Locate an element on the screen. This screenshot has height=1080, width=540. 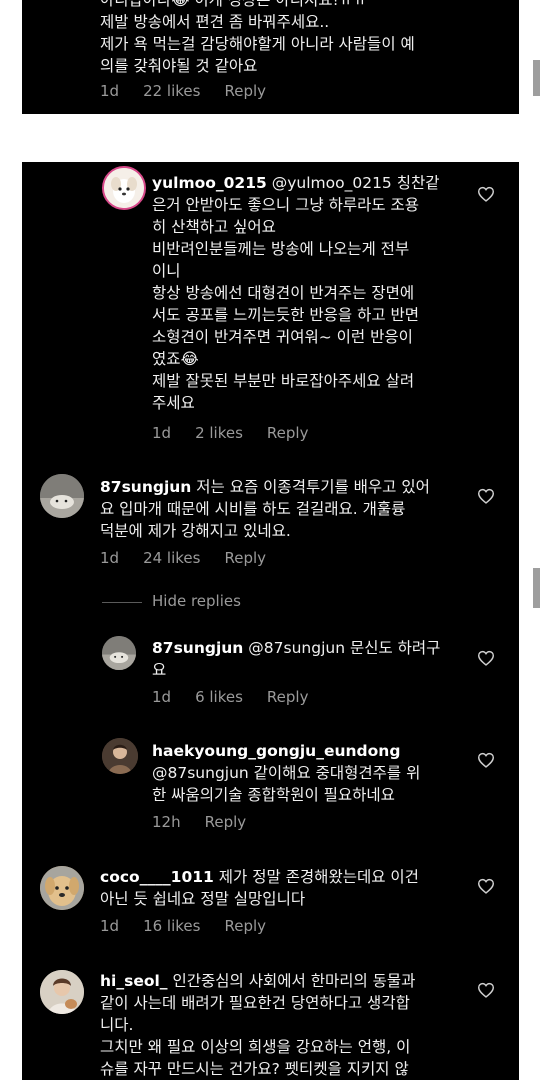
comment-time: 12h is located at coordinates (166, 822).